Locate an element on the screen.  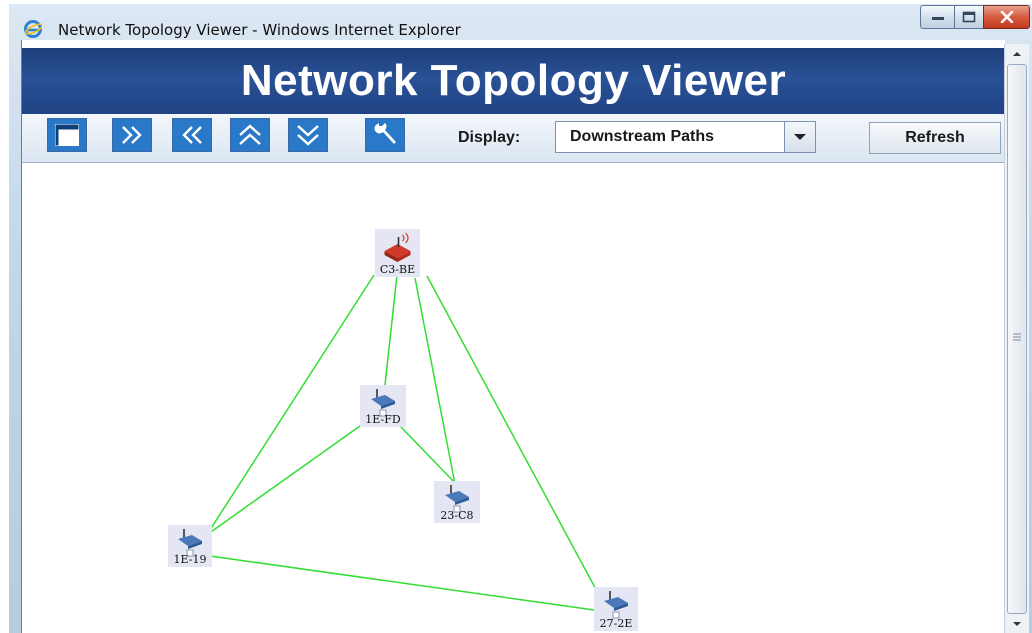
double-chevron-down-icon is located at coordinates (308, 135).